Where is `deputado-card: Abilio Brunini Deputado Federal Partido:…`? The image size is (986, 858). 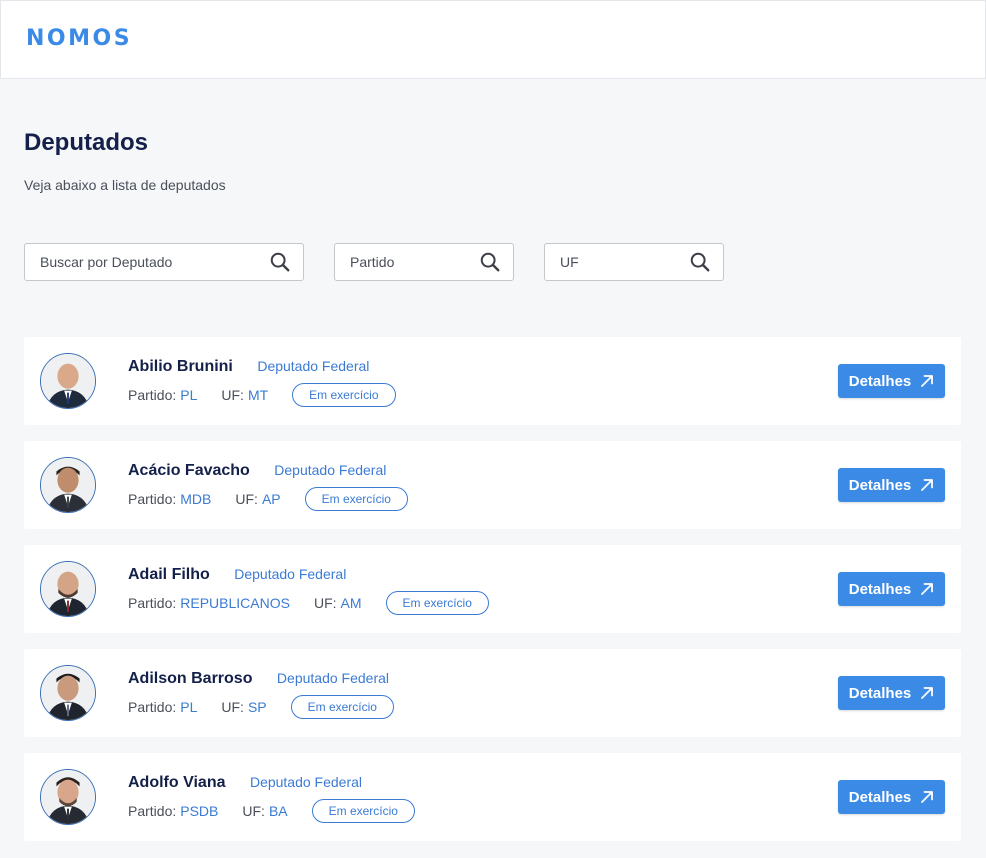
deputado-card: Abilio Brunini Deputado Federal Partido:… is located at coordinates (492, 381).